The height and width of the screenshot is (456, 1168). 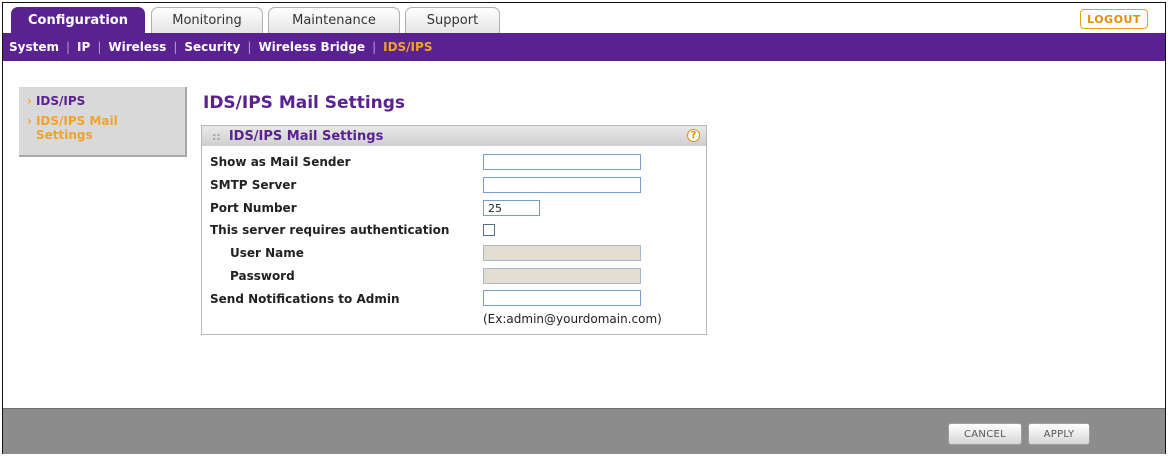 What do you see at coordinates (76, 128) in the screenshot?
I see `sidebar-item-label: IDS/IPS Mail Settings` at bounding box center [76, 128].